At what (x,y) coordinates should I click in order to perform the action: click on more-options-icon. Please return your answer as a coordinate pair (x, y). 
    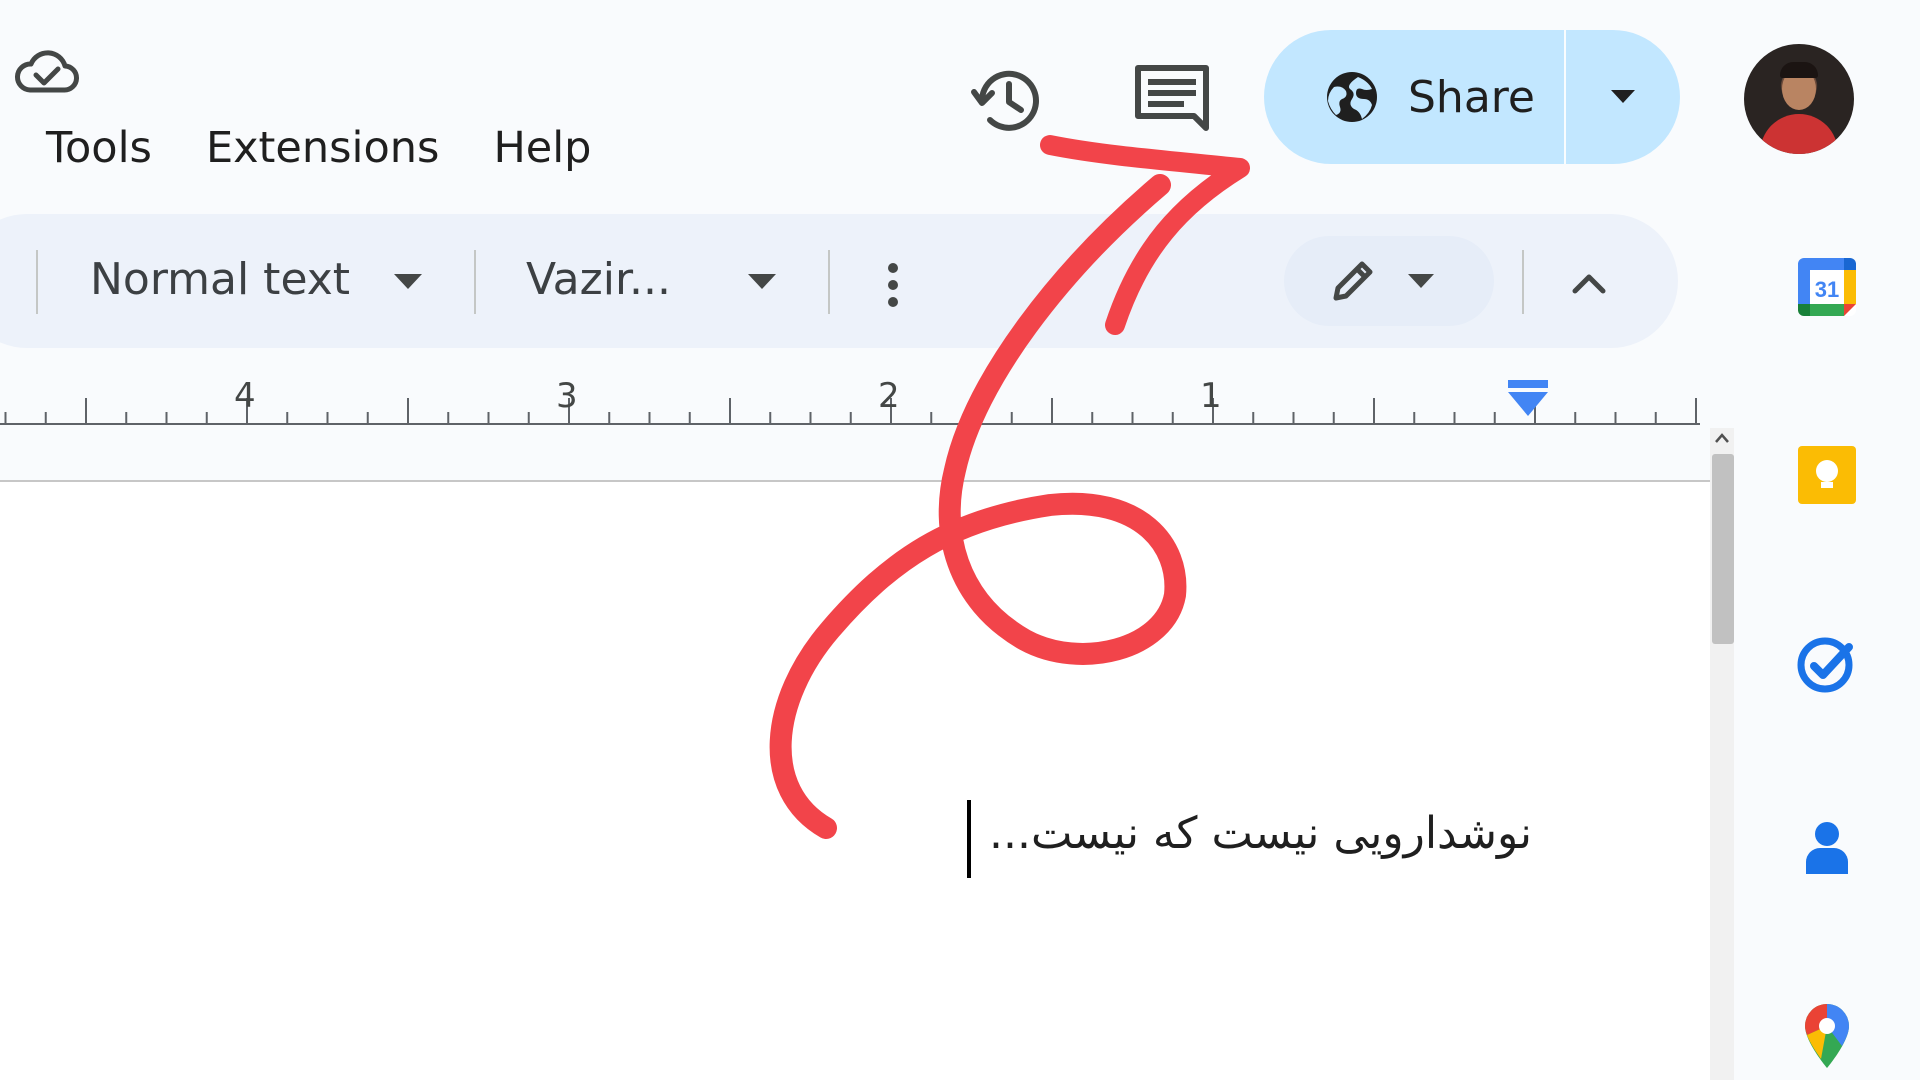
    Looking at the image, I should click on (893, 285).